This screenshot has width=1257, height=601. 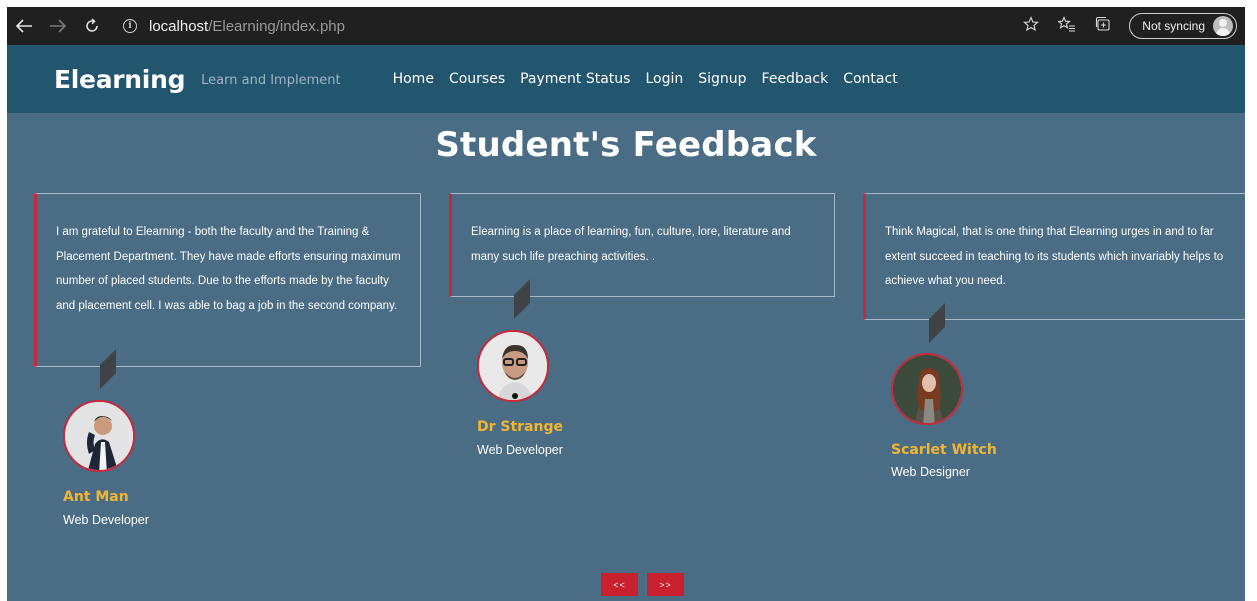 I want to click on brand-tagline: Learn and Implement, so click(x=271, y=80).